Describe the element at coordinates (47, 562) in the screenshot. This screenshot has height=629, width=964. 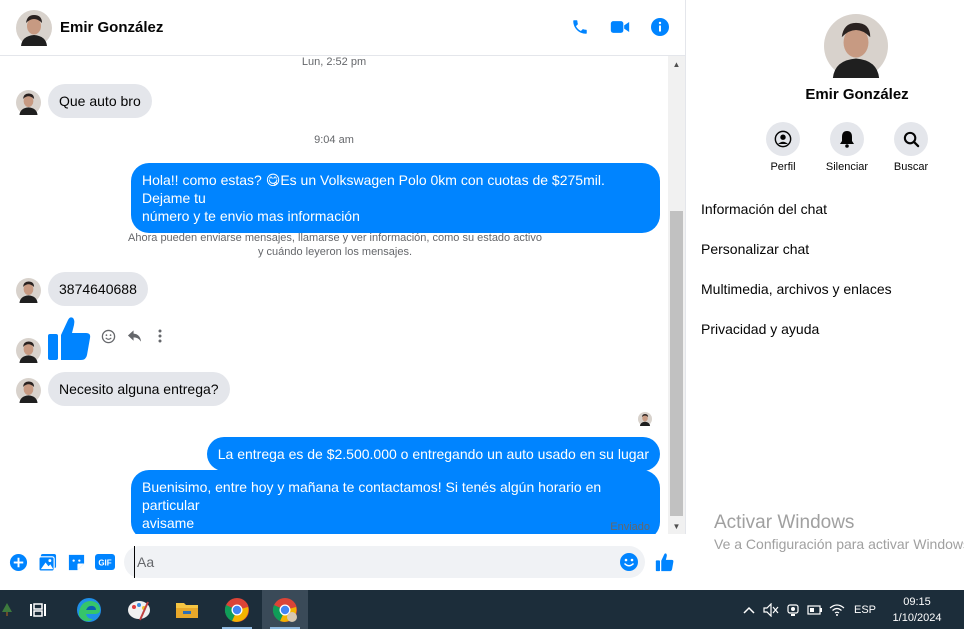
I see `photo-icon` at that location.